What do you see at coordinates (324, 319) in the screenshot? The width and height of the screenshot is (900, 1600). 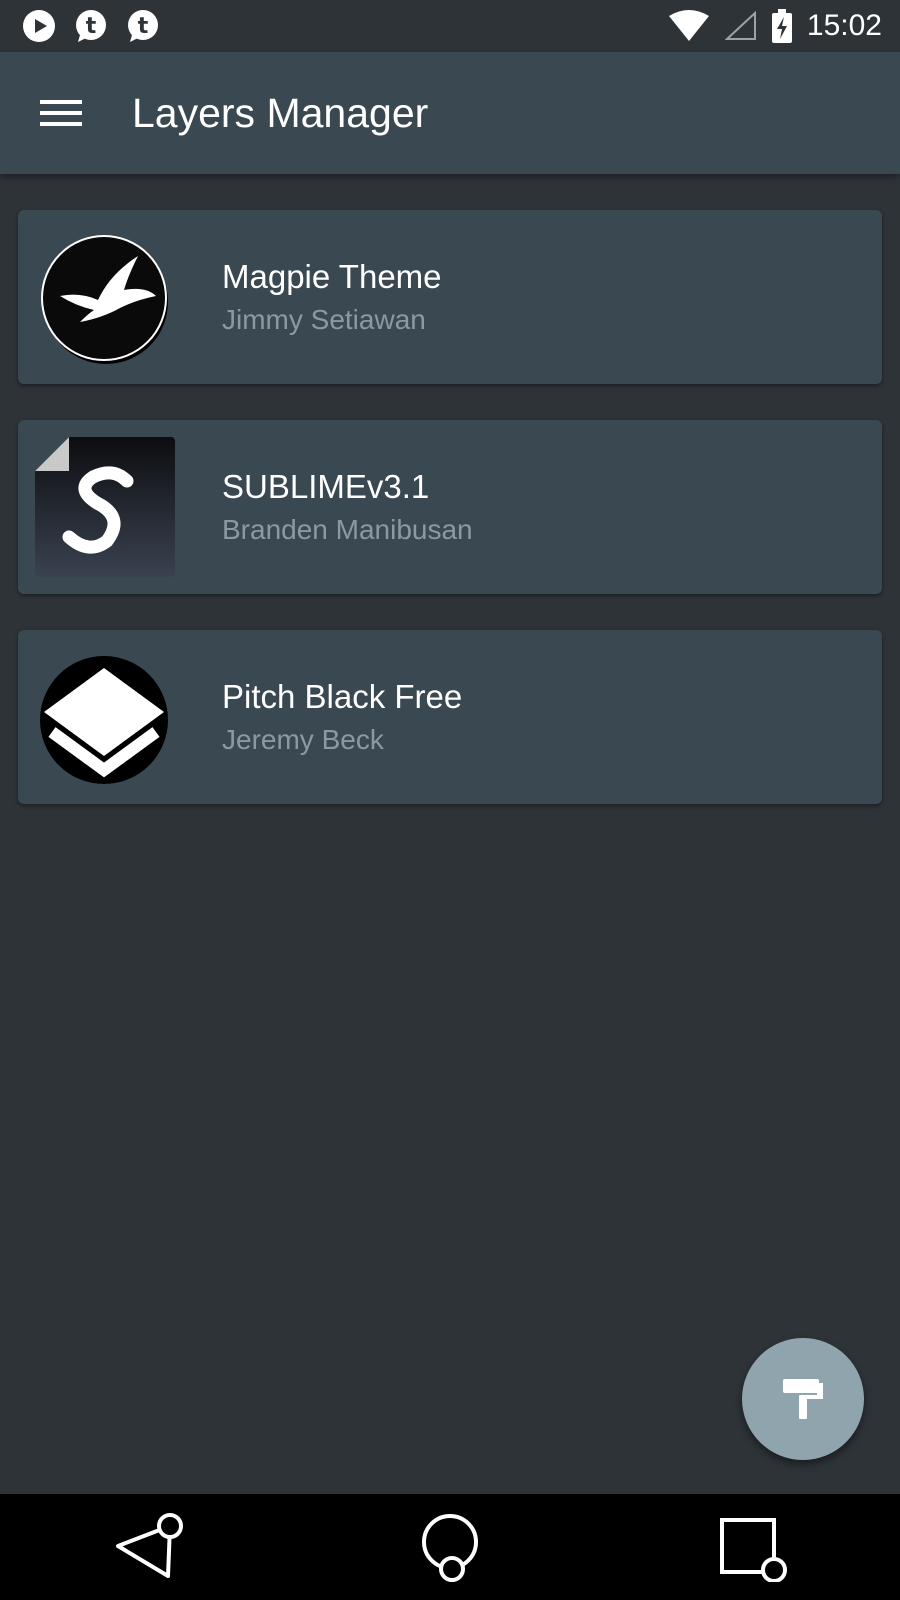 I see `theme-author: Jimmy Setiawan` at bounding box center [324, 319].